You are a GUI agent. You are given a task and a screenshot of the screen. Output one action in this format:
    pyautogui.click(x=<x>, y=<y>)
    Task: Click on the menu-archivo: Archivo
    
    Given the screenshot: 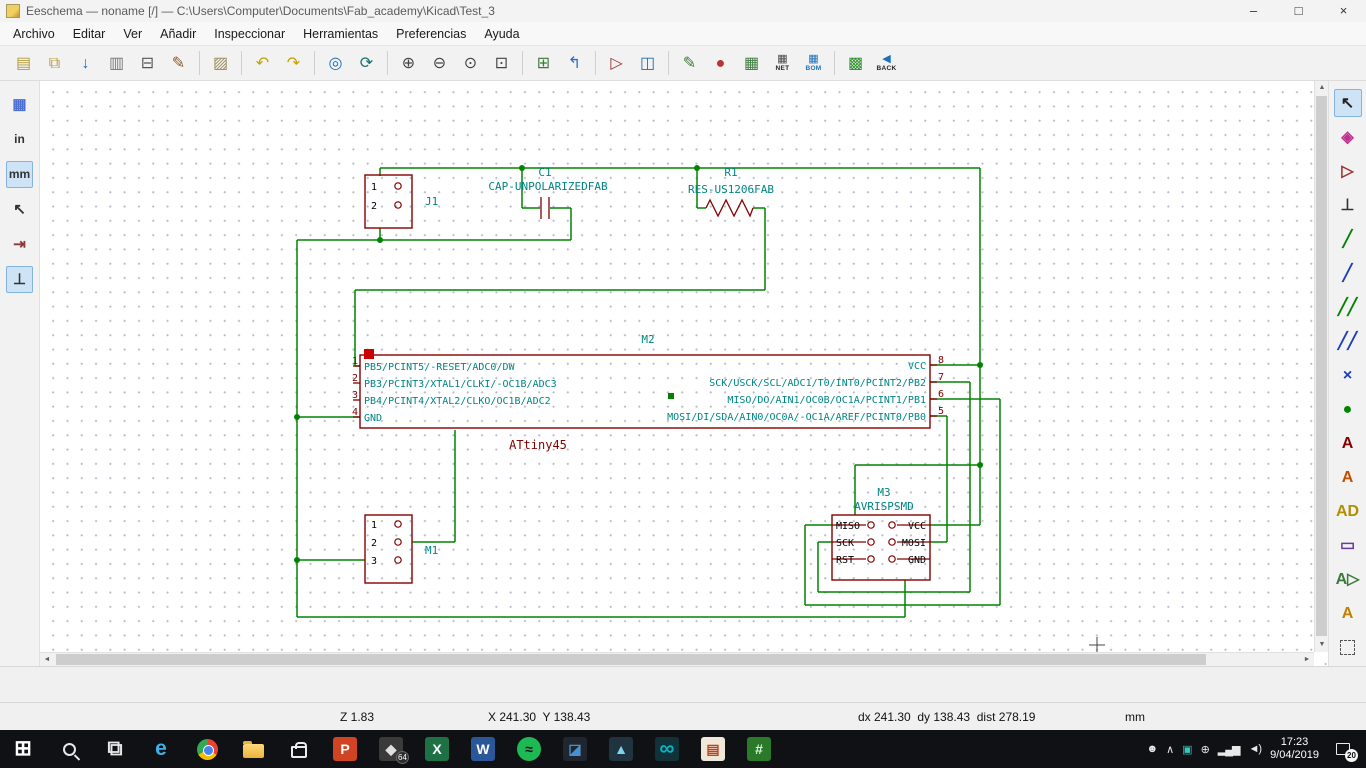 What is the action you would take?
    pyautogui.click(x=34, y=34)
    